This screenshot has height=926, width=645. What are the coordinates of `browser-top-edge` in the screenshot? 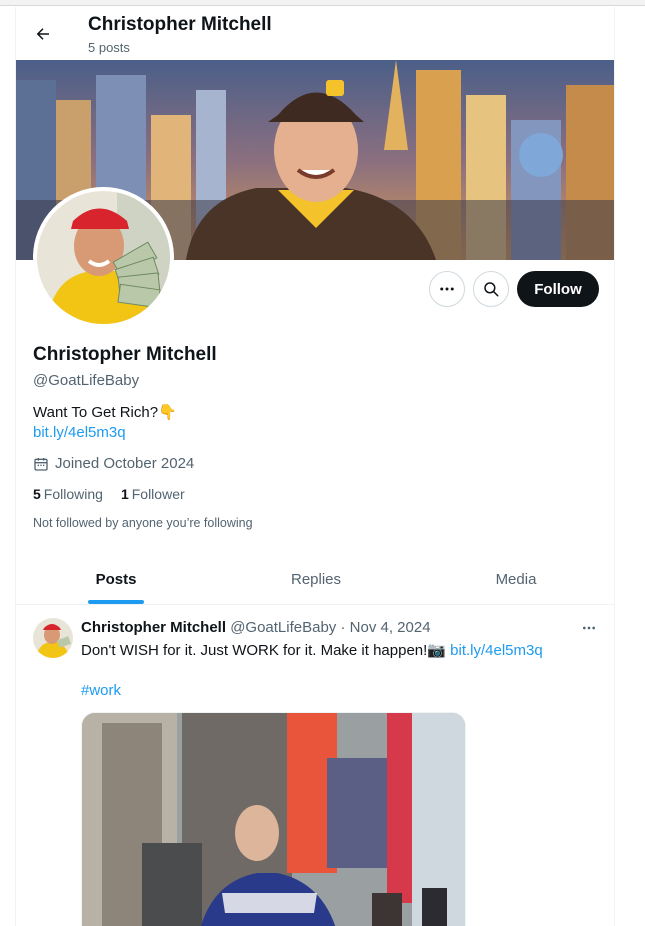 It's located at (322, 3).